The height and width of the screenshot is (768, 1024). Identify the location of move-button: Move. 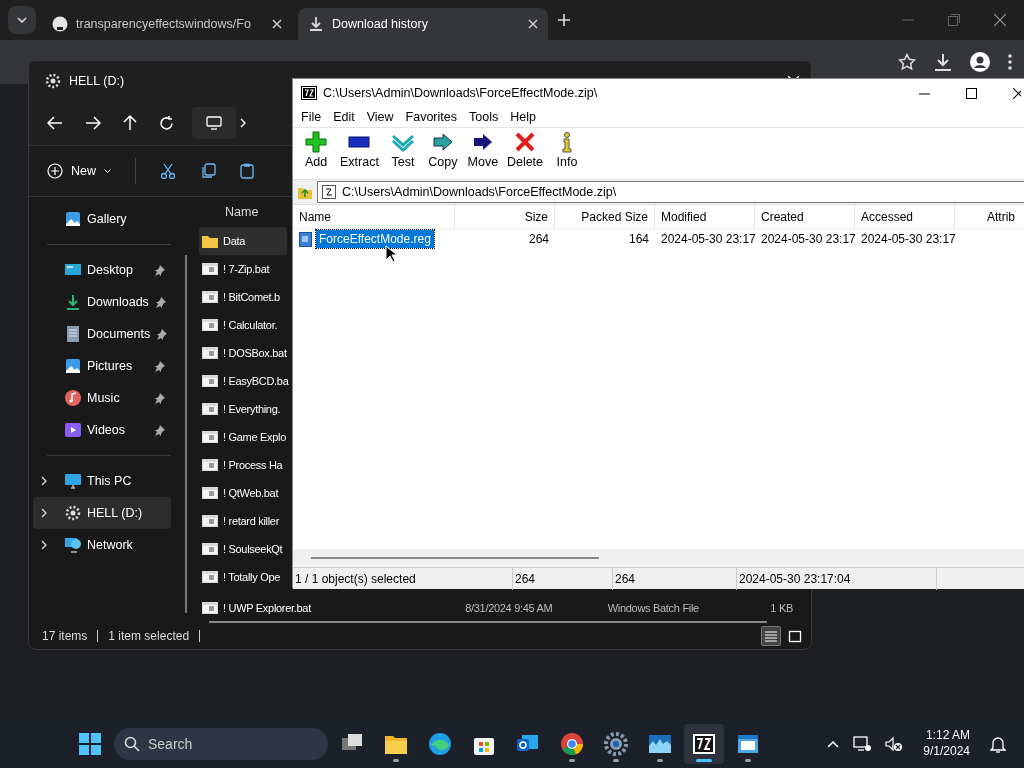
(482, 151).